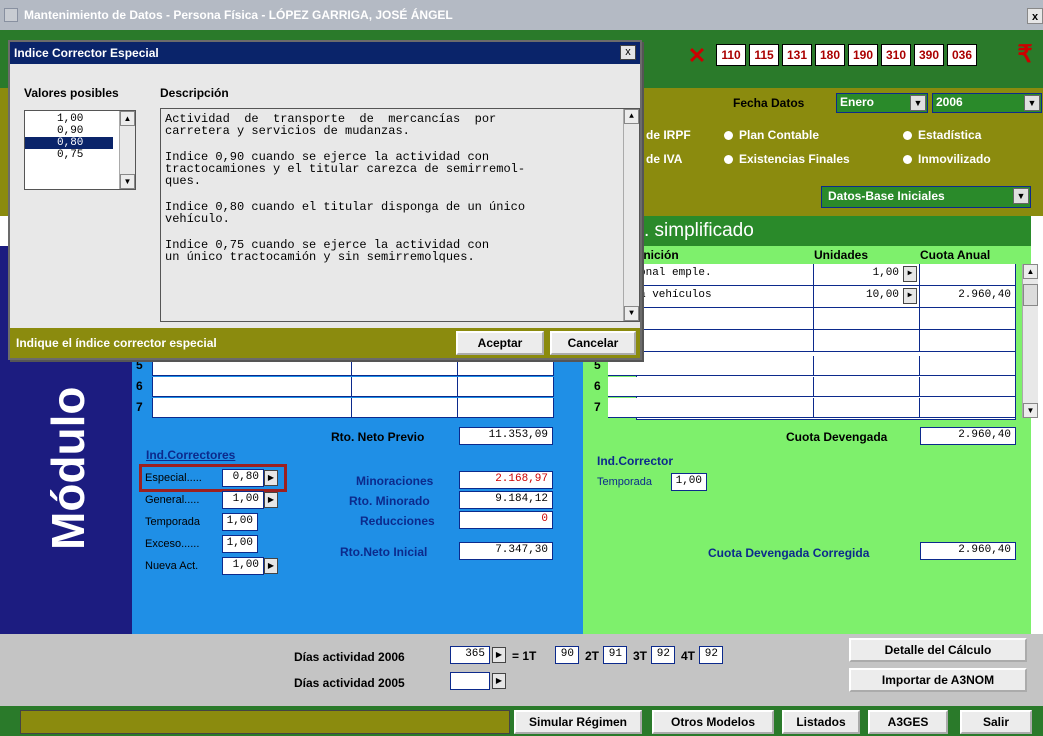 Image resolution: width=1043 pixels, height=736 pixels. Describe the element at coordinates (1025, 55) in the screenshot. I see `rupee-tool-icon: ₹` at that location.